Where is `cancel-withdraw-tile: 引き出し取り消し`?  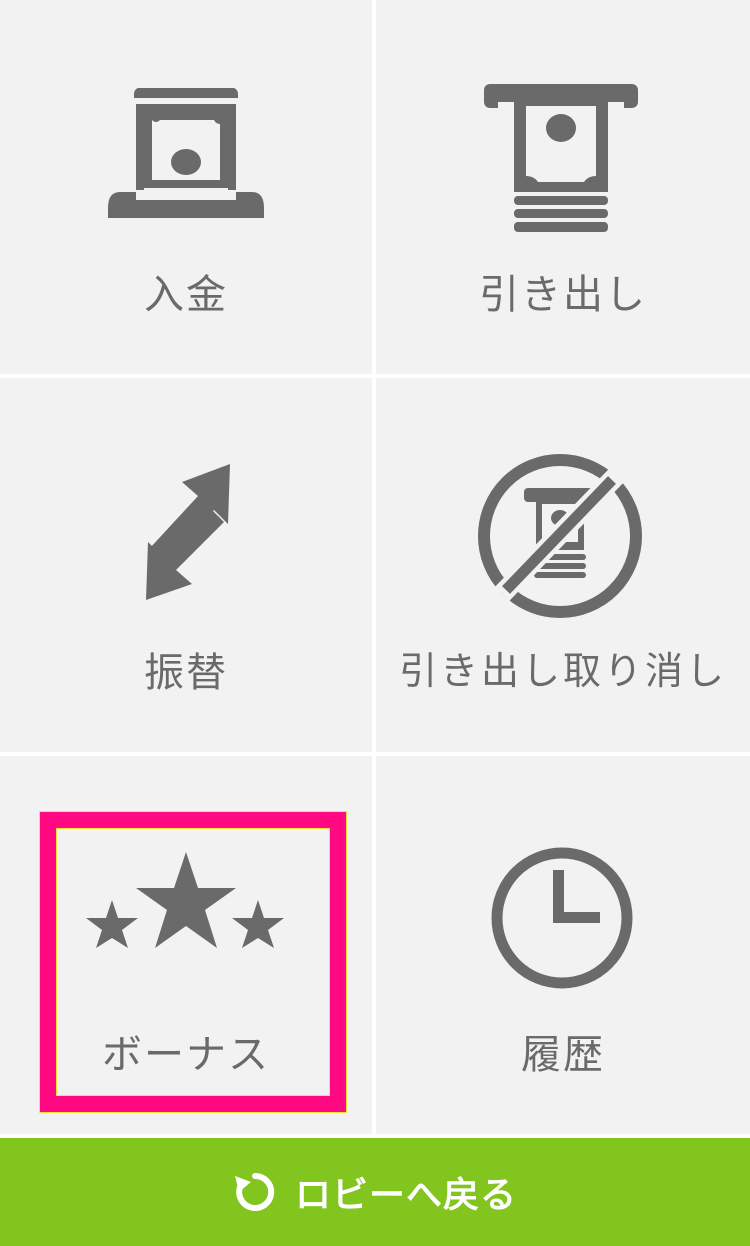
cancel-withdraw-tile: 引き出し取り消し is located at coordinates (563, 565).